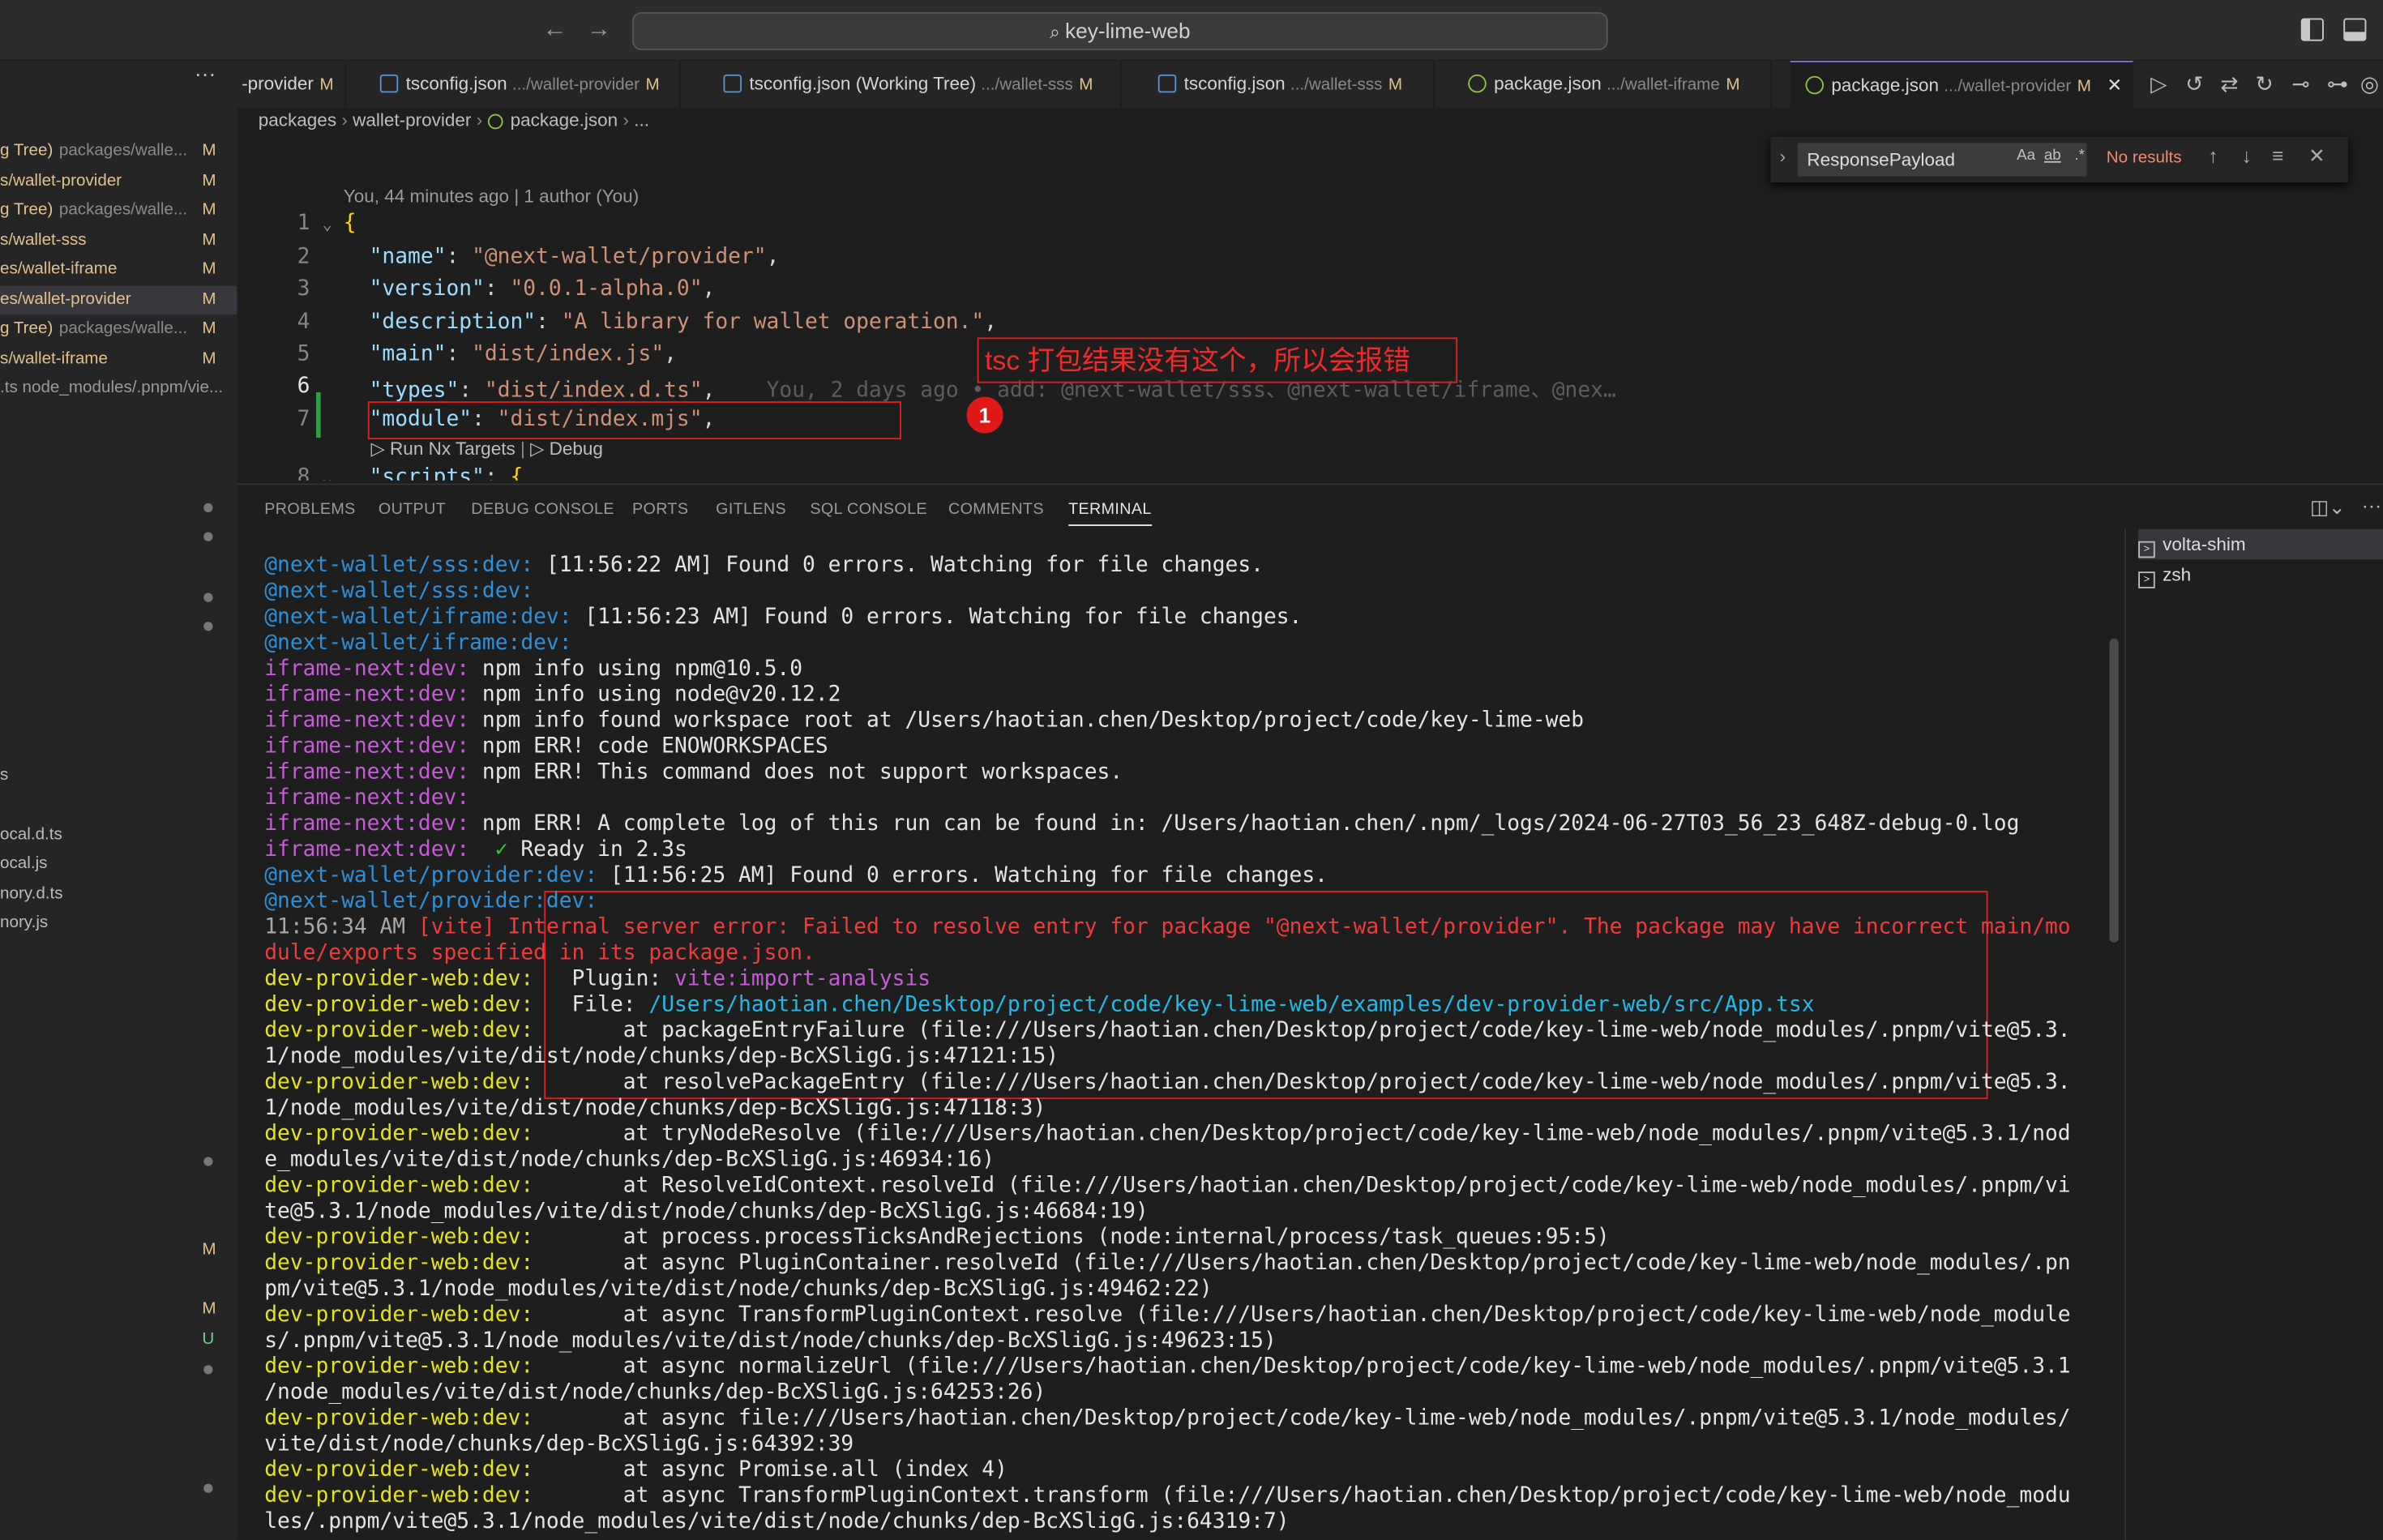 This screenshot has width=2383, height=1540. I want to click on file-name: s, so click(4, 775).